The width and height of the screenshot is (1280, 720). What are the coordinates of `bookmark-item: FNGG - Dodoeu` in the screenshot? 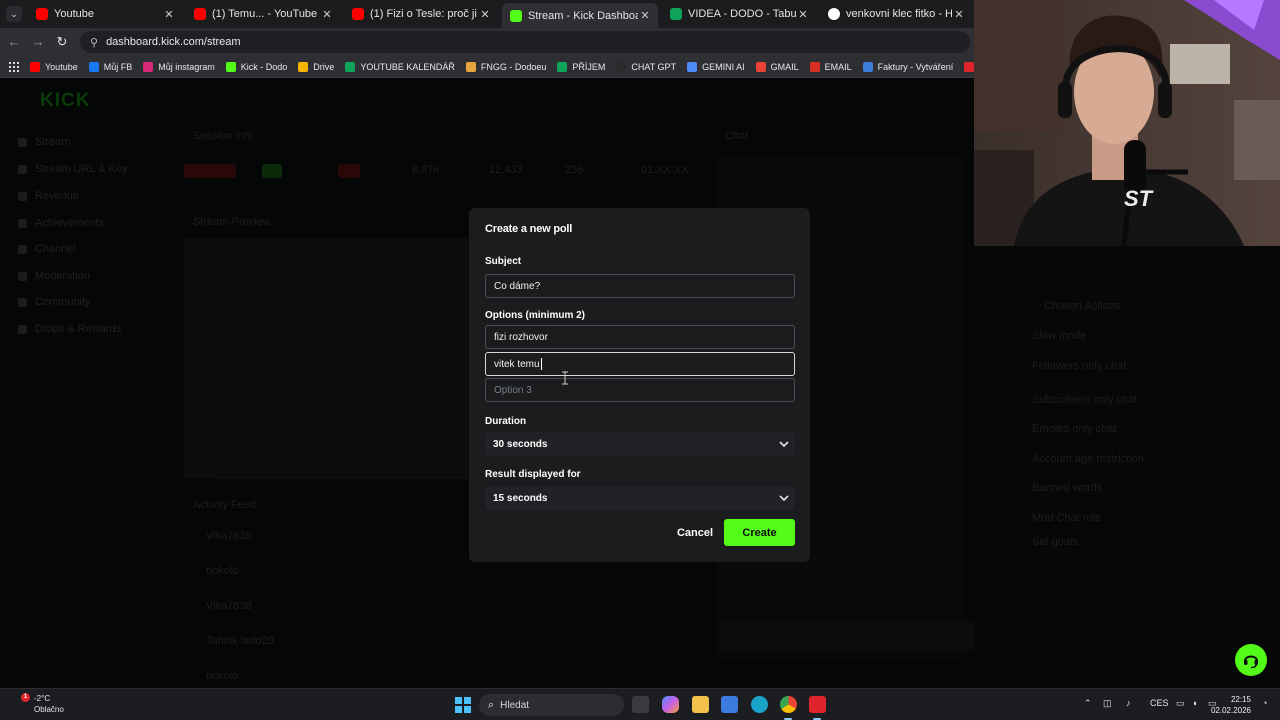 It's located at (505, 66).